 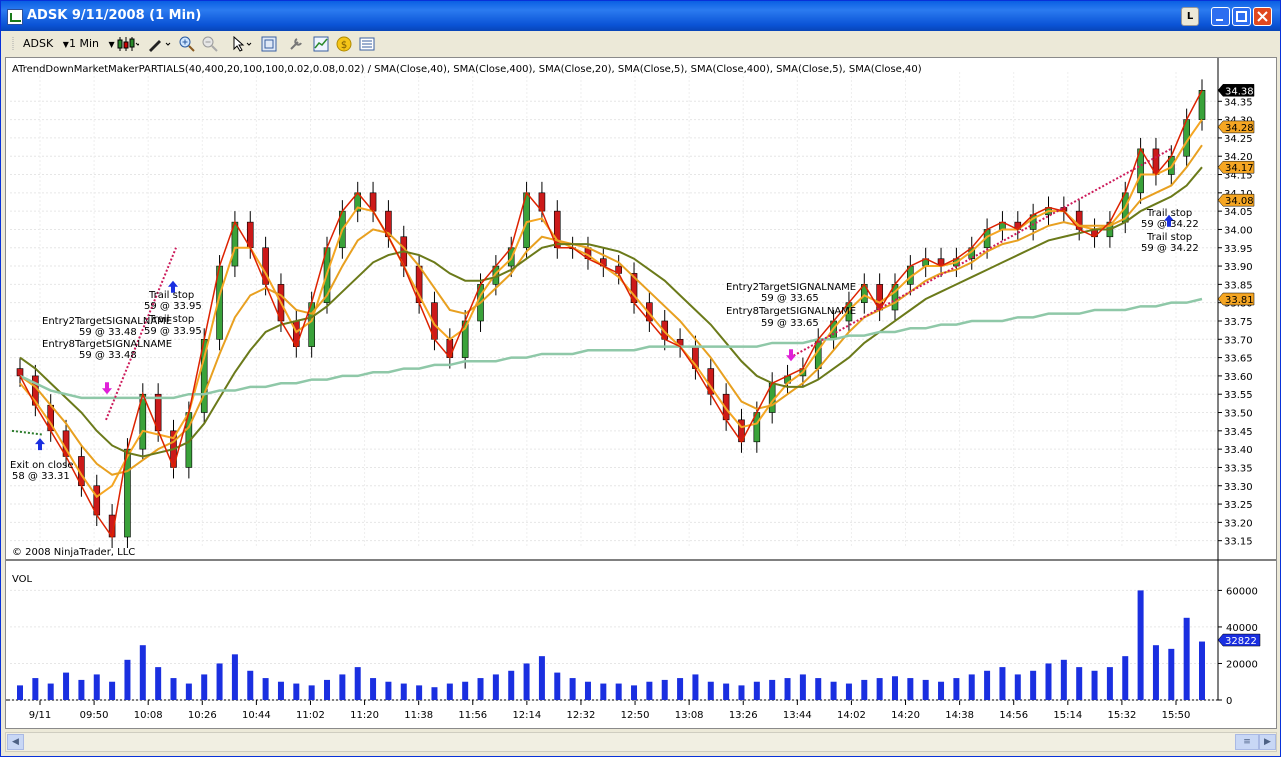 What do you see at coordinates (980, 253) in the screenshot?
I see `trade-link-line` at bounding box center [980, 253].